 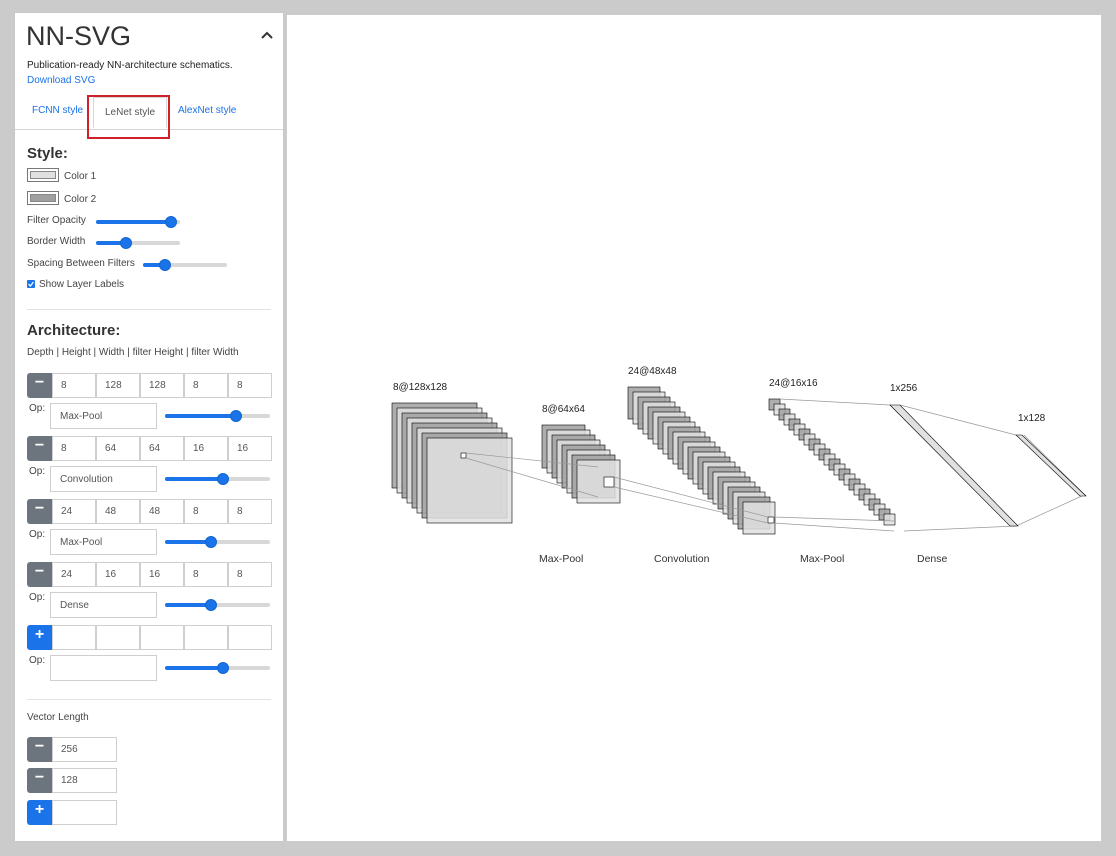 What do you see at coordinates (250, 448) in the screenshot?
I see `filter-width-input: 16` at bounding box center [250, 448].